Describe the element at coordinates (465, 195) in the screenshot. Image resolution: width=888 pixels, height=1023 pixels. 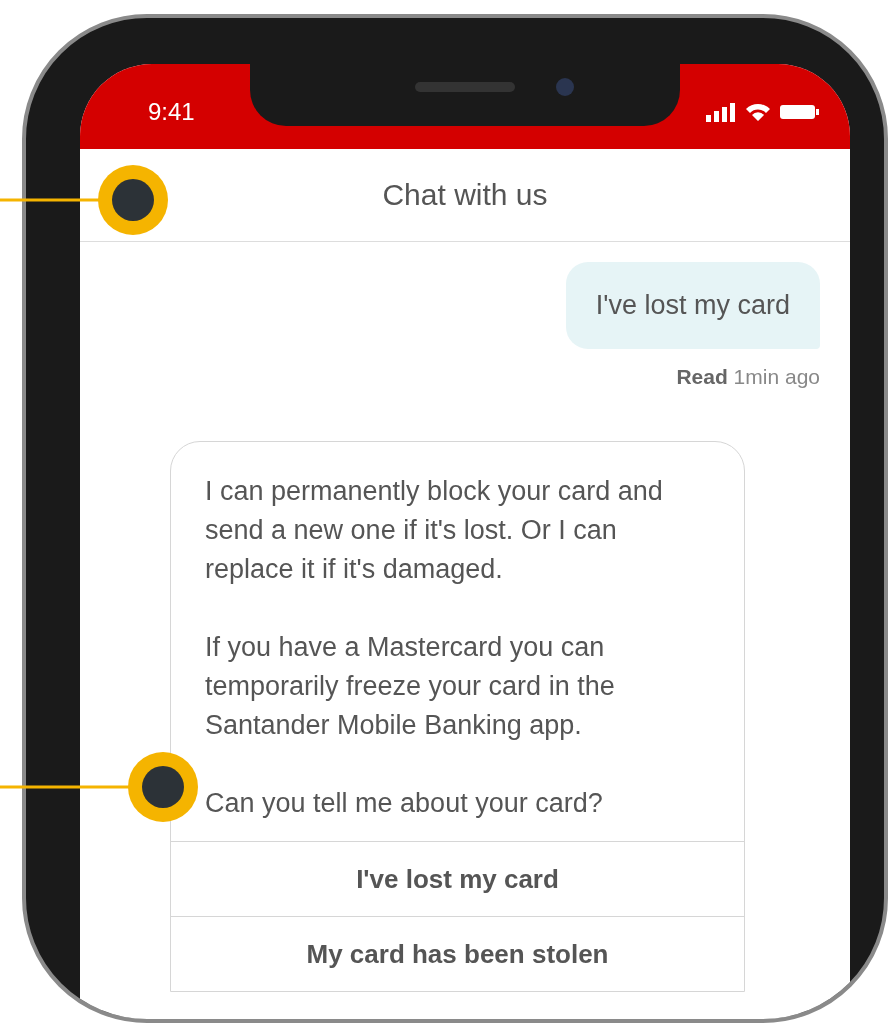
I see `screen-title: Chat with us` at that location.